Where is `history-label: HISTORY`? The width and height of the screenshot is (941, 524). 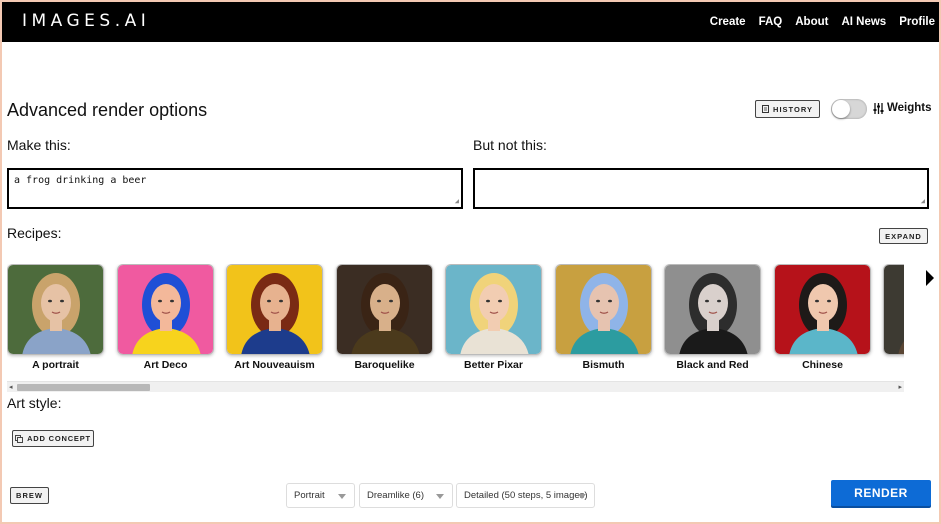
history-label: HISTORY is located at coordinates (793, 109).